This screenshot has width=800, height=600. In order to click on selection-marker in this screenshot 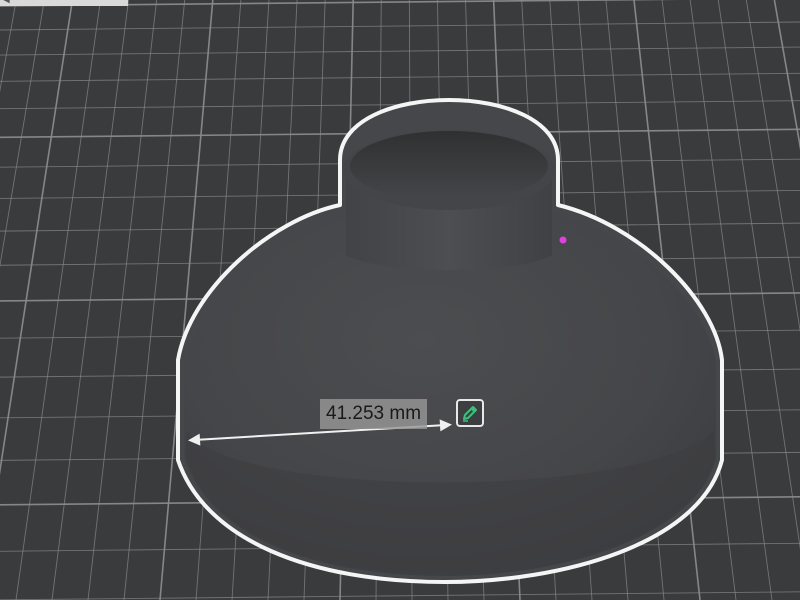, I will do `click(563, 240)`.